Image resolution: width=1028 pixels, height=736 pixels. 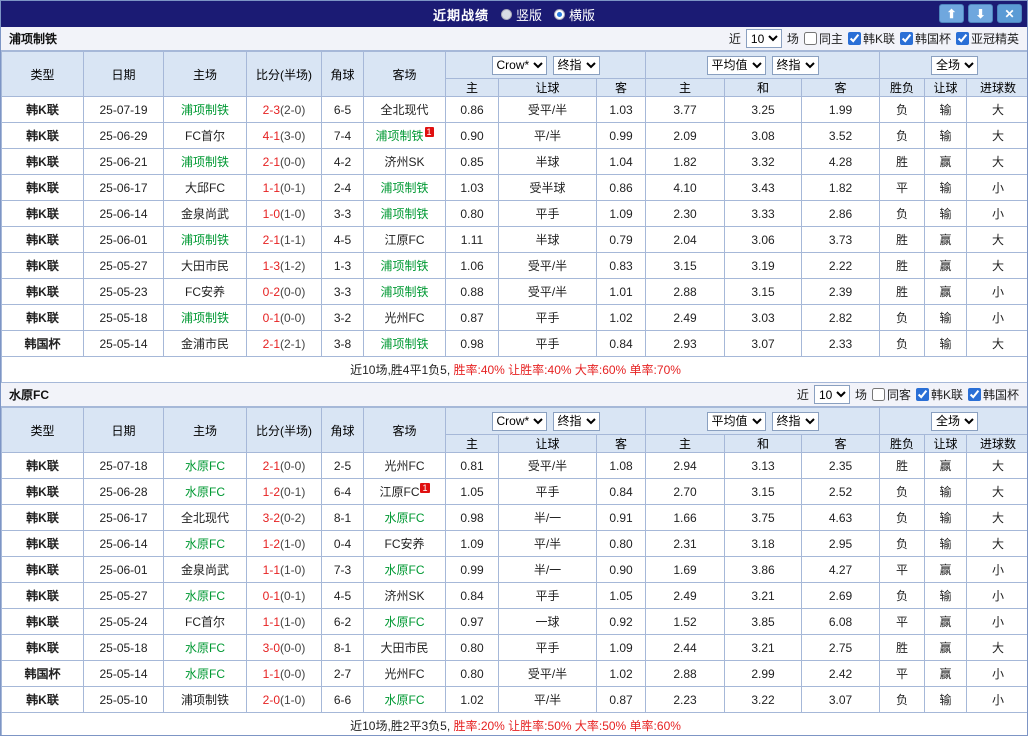 What do you see at coordinates (902, 465) in the screenshot?
I see `result-wdl: 胜` at bounding box center [902, 465].